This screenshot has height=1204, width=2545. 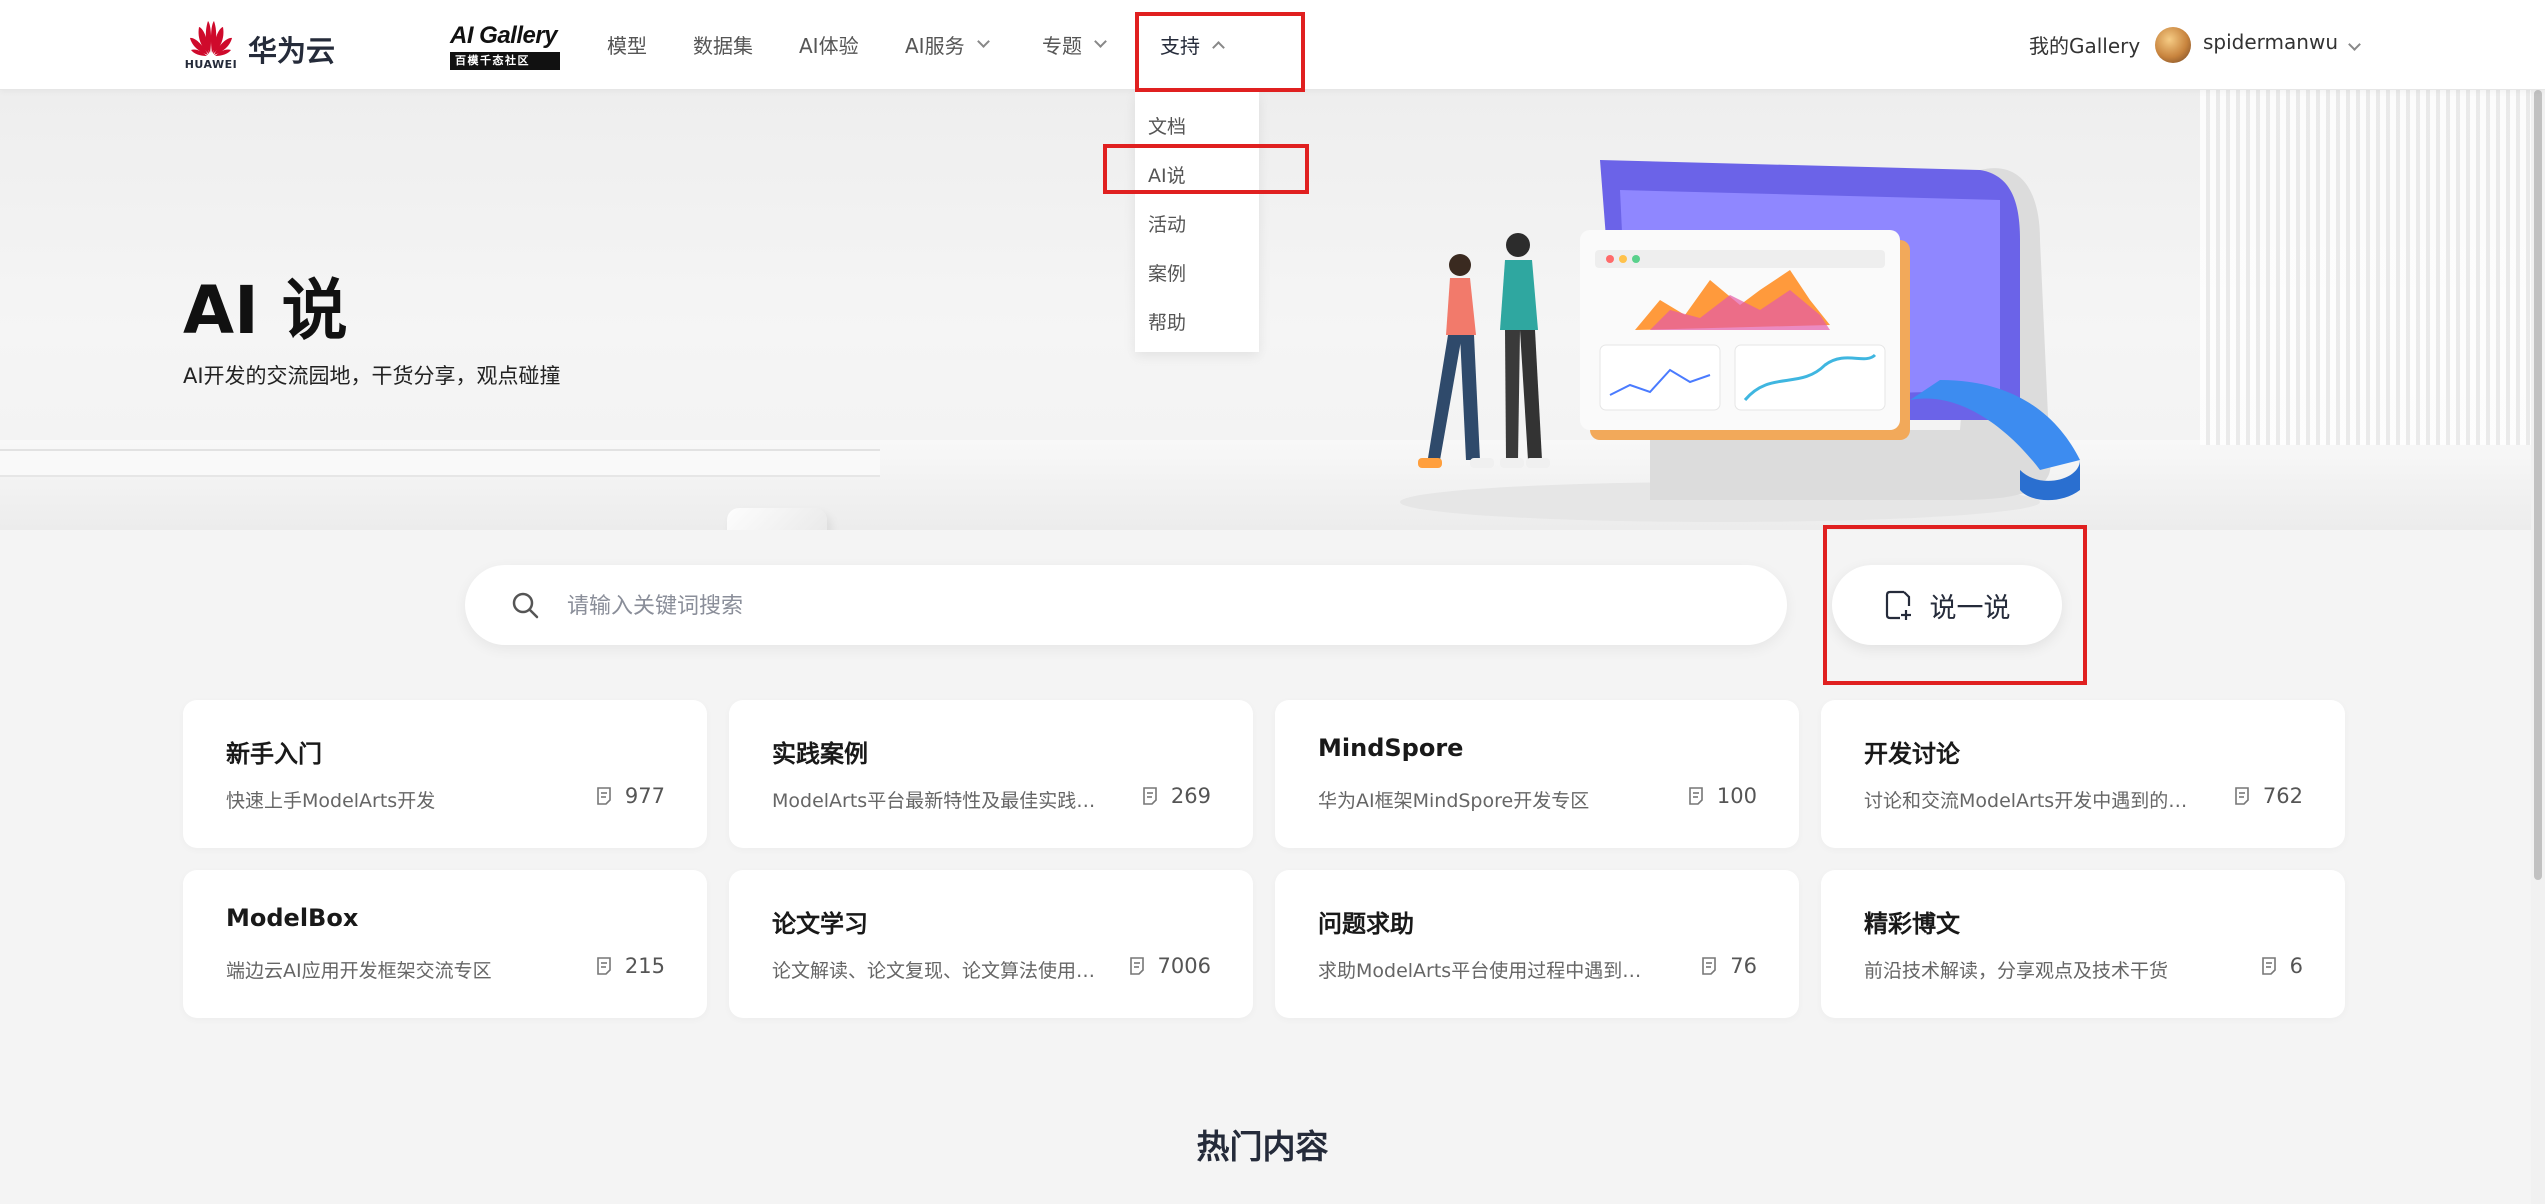 I want to click on user-menu: spidermanwu, so click(x=2282, y=42).